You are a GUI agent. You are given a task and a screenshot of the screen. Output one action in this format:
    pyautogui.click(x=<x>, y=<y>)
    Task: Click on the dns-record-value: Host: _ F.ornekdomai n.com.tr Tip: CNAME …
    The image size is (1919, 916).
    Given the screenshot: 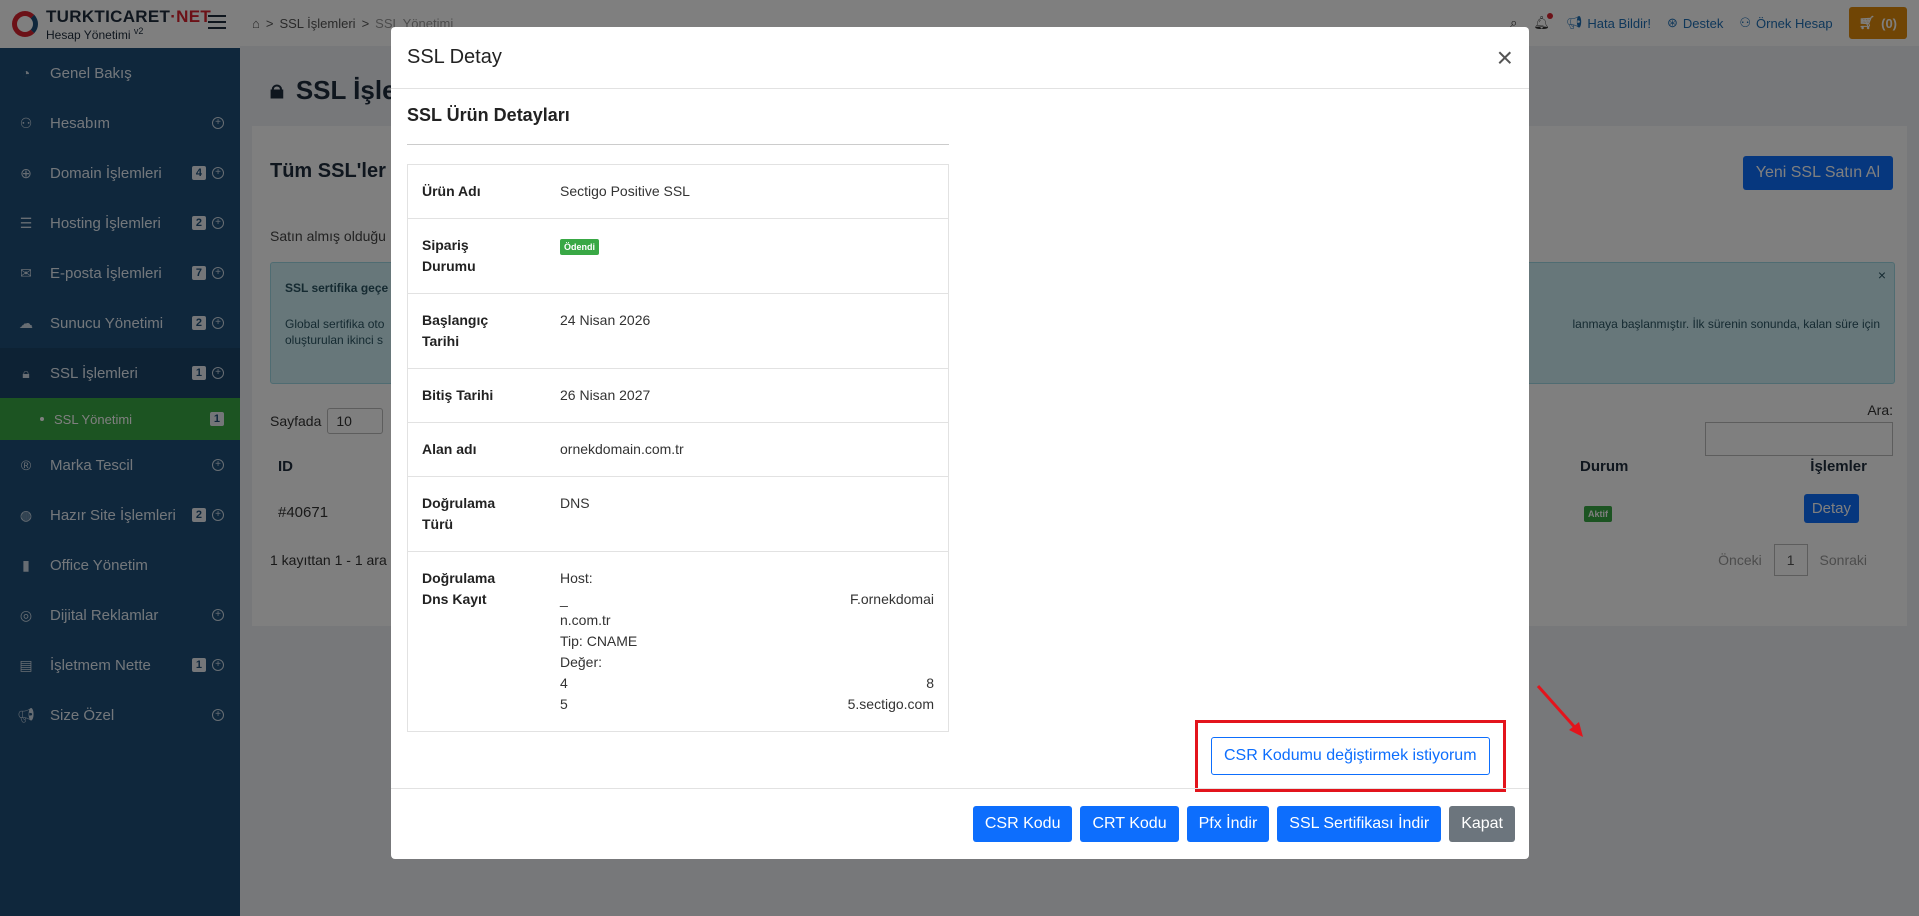 What is the action you would take?
    pyautogui.click(x=747, y=641)
    